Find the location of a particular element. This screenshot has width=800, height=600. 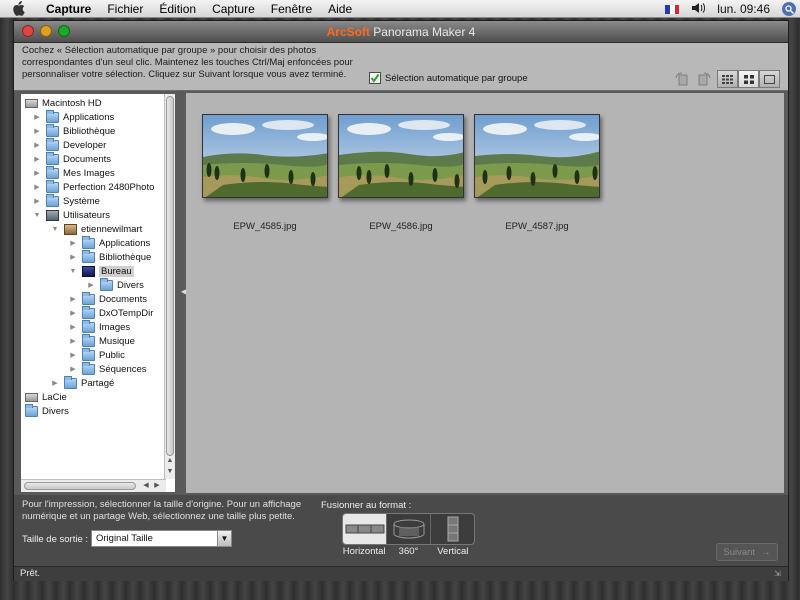

tree-item: ▶ Système is located at coordinates (66, 200).